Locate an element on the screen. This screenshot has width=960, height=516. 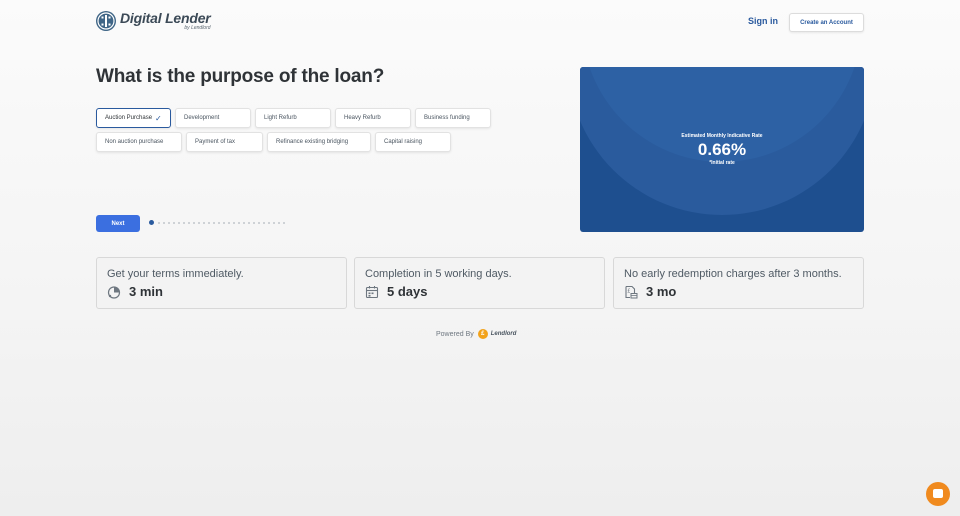
chat-icon is located at coordinates (938, 493).